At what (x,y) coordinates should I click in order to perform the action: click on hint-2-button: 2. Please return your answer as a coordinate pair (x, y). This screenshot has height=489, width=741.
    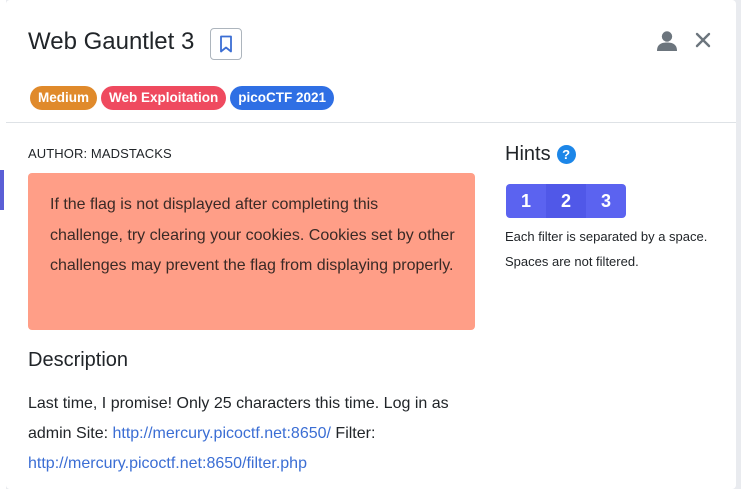
    Looking at the image, I should click on (566, 201).